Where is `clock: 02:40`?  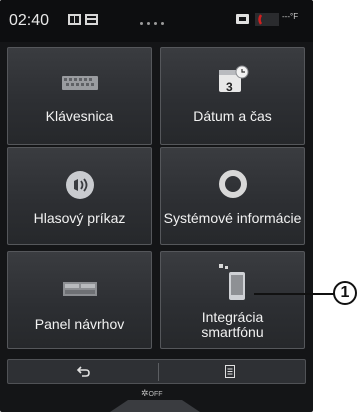
clock: 02:40 is located at coordinates (29, 20).